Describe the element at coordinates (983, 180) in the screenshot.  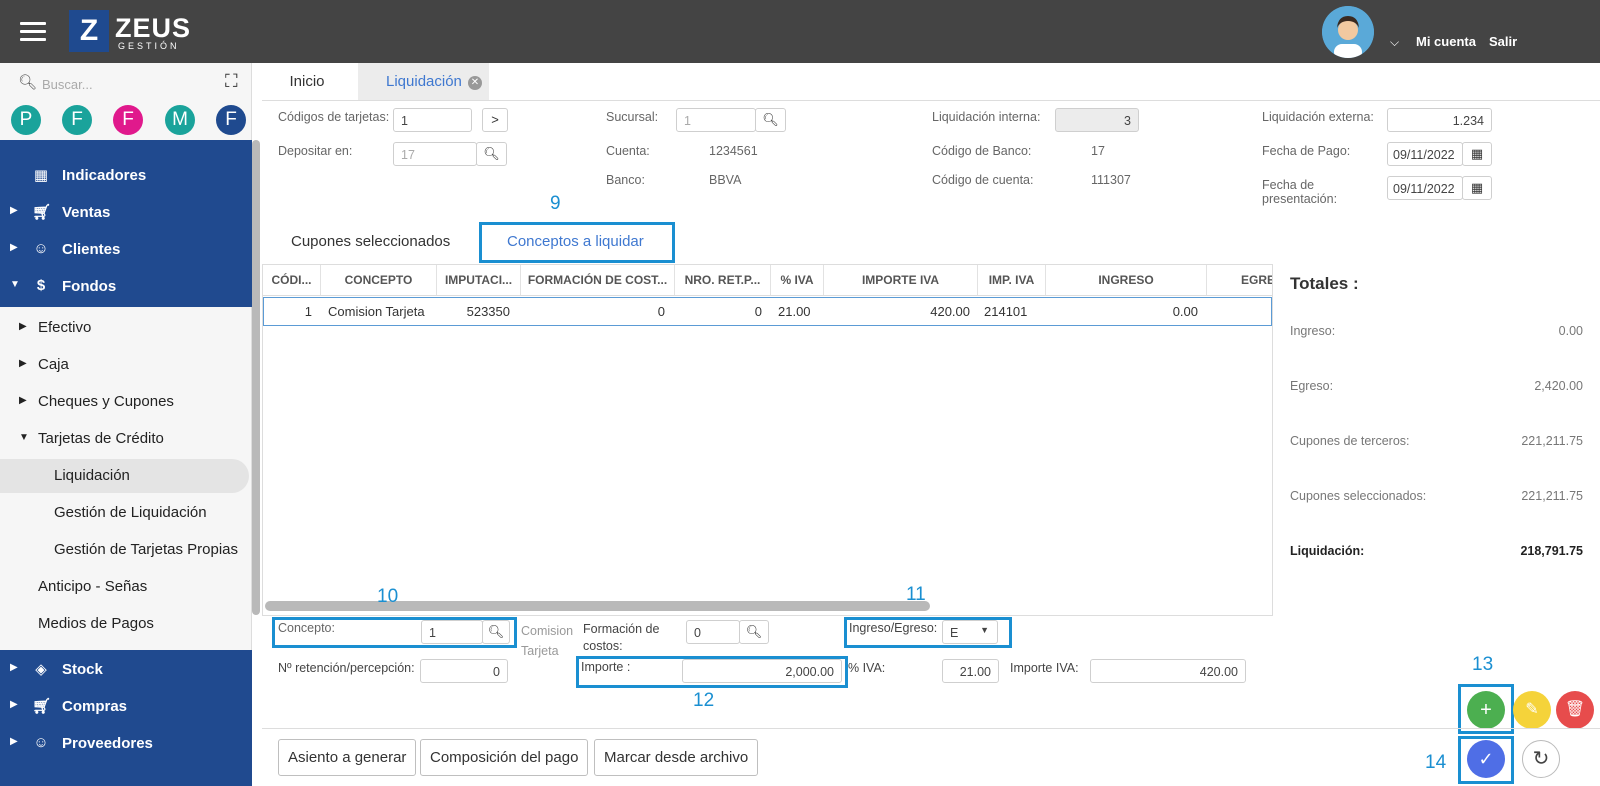
I see `cod-cuenta-label: Código de cuenta:` at that location.